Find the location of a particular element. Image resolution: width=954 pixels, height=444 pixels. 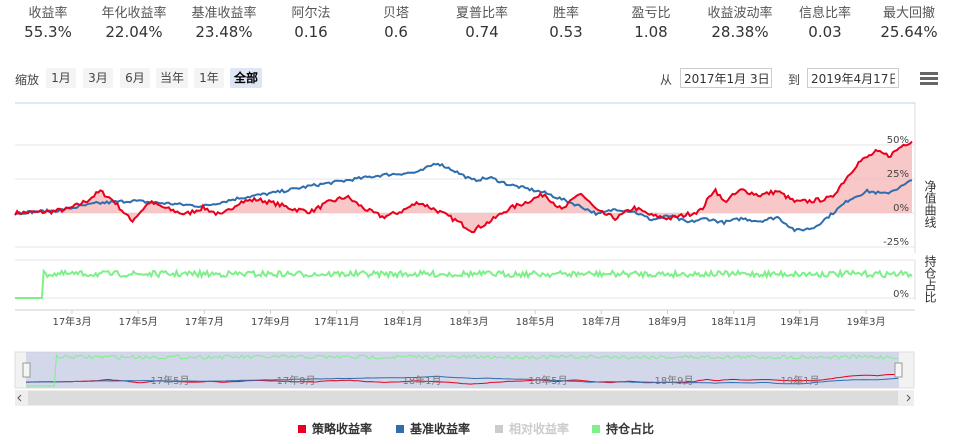

legend-item-benchmark: 基准收益率 is located at coordinates (433, 428).